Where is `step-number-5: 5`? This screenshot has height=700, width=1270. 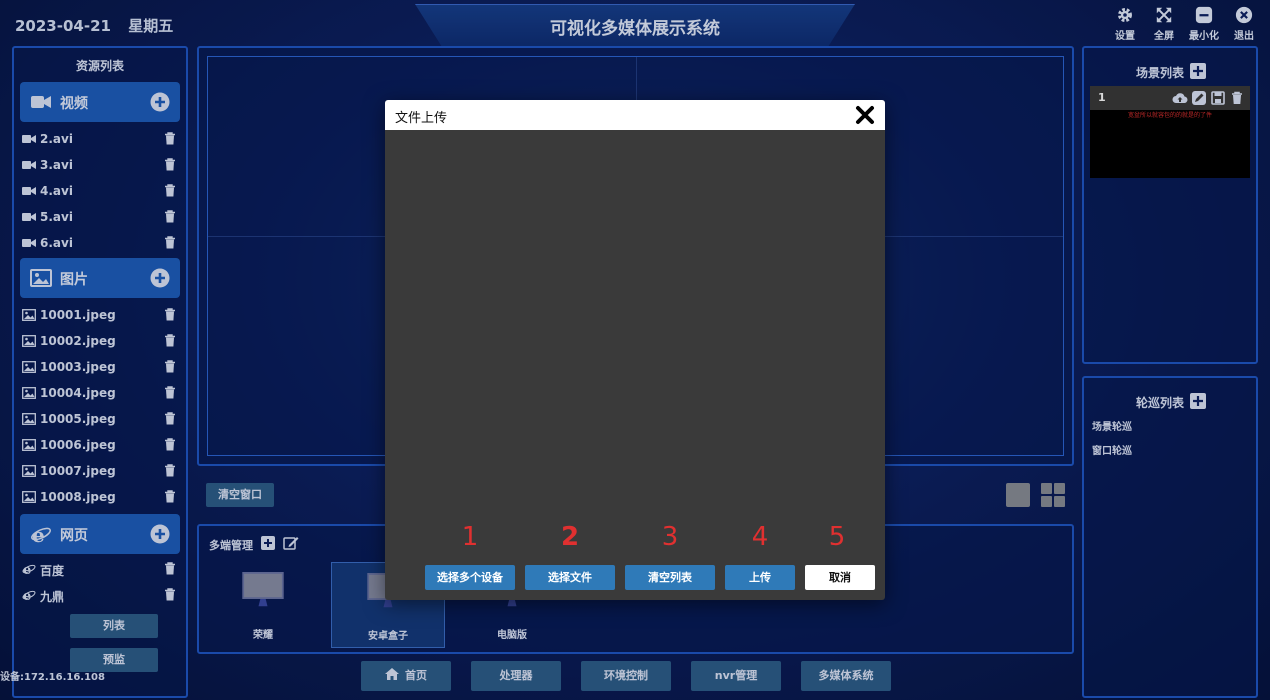 step-number-5: 5 is located at coordinates (837, 537).